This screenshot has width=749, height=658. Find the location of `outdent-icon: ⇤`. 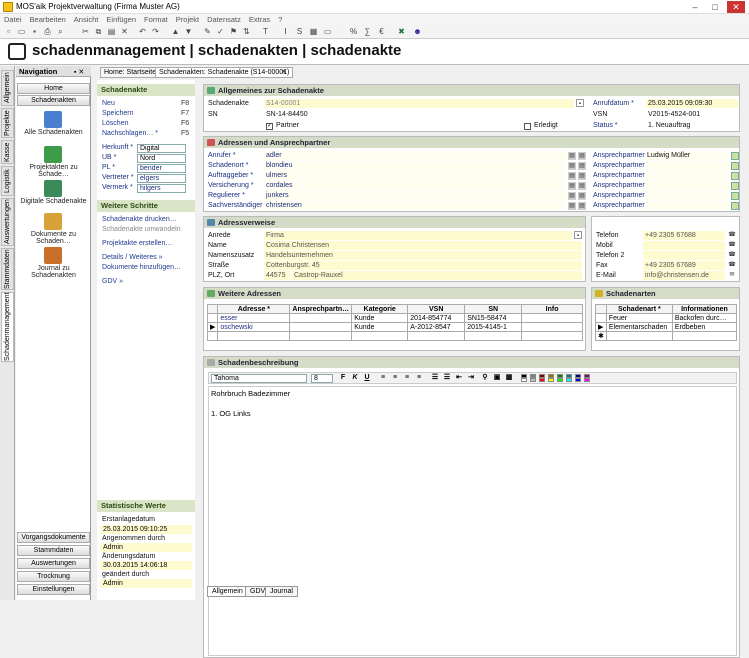

outdent-icon: ⇤ is located at coordinates (459, 378).